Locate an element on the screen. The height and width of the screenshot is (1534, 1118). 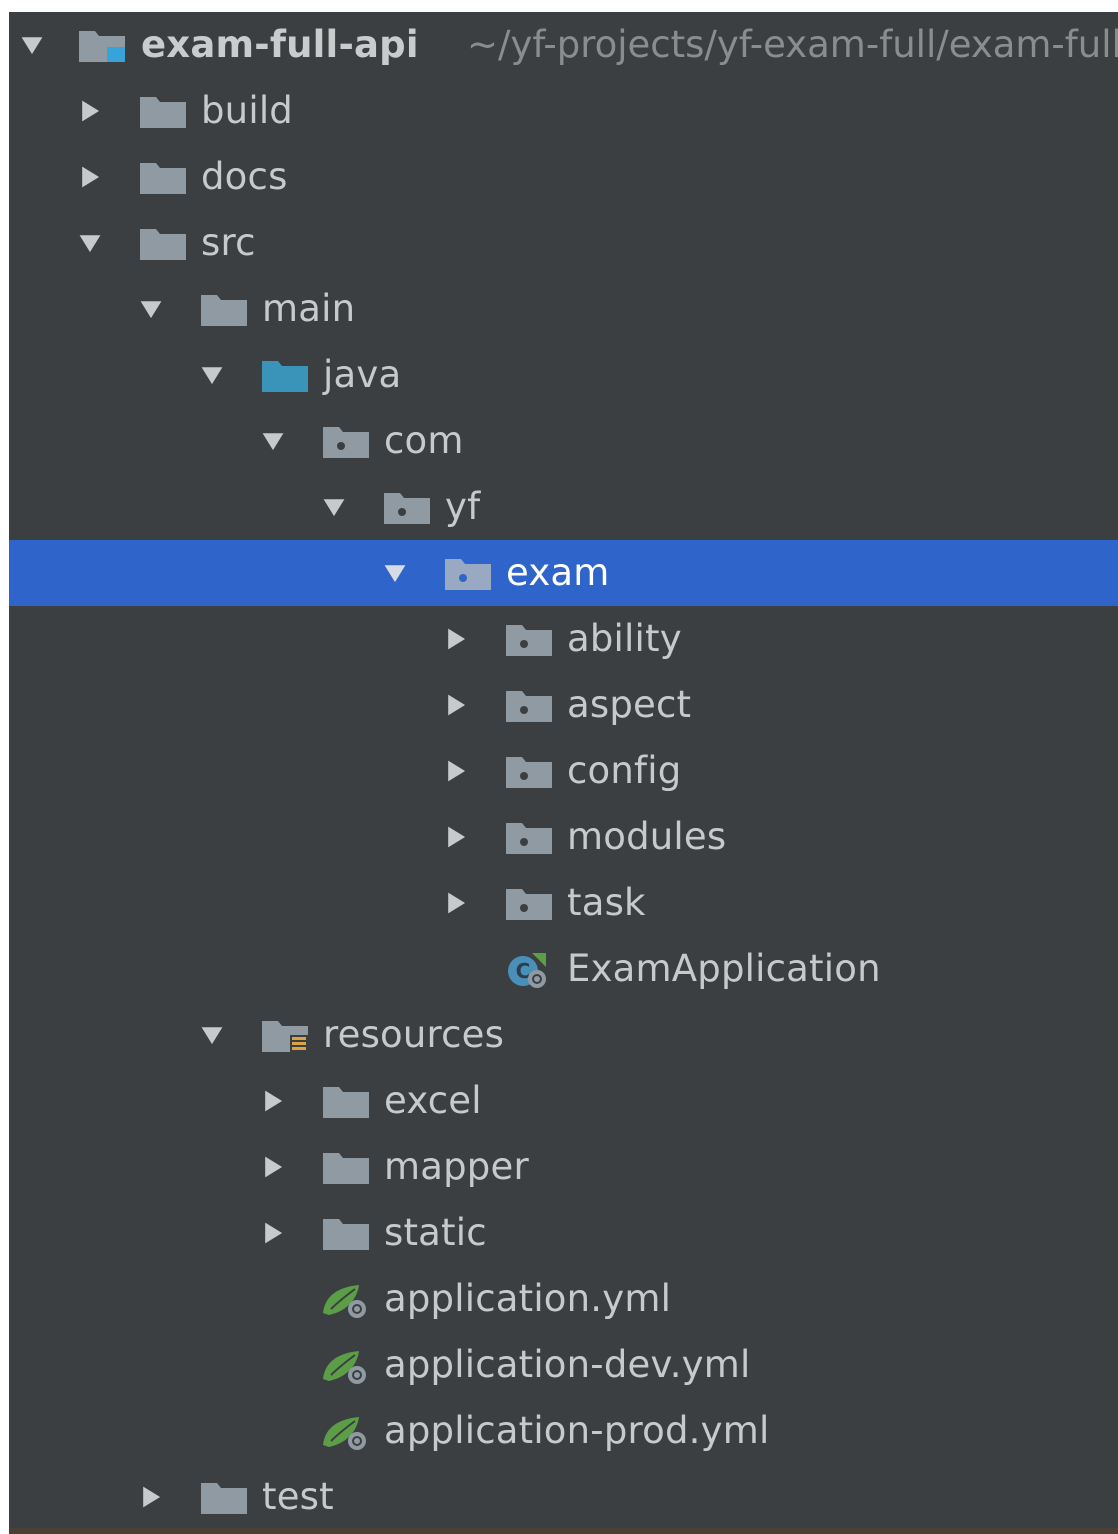
tree-row-com: com is located at coordinates (563, 441).